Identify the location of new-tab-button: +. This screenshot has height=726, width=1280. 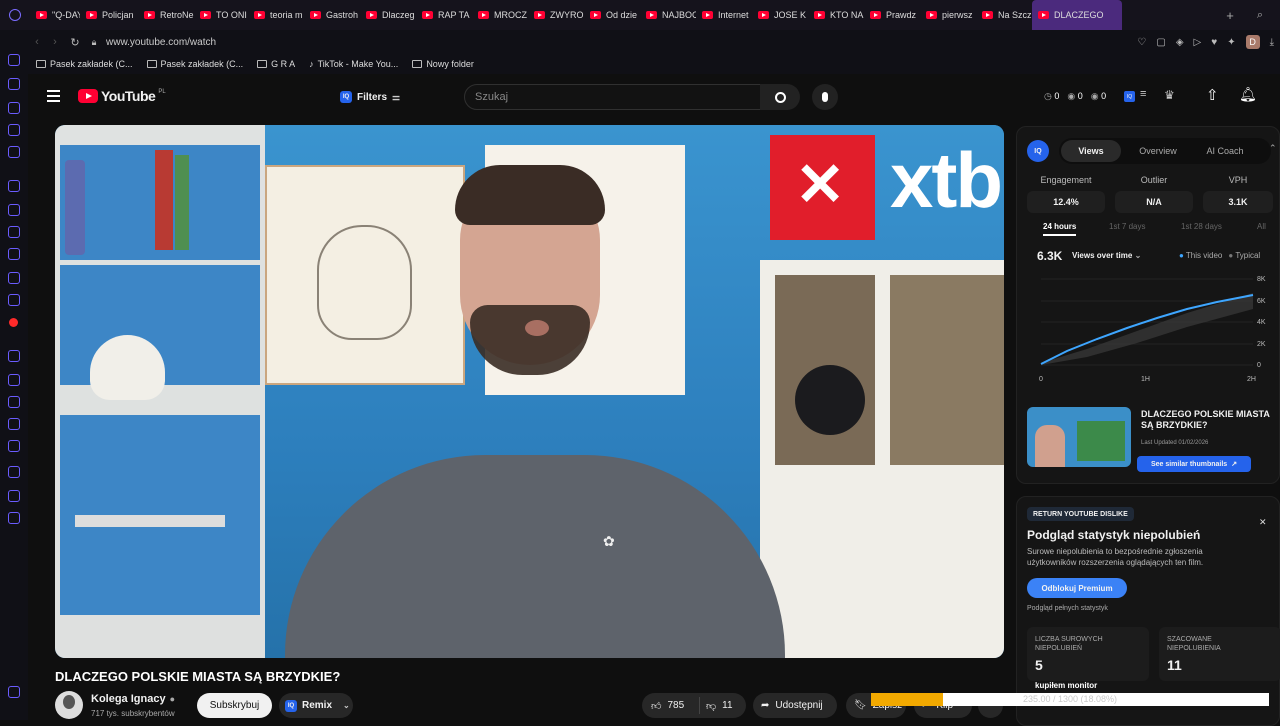
(1230, 15).